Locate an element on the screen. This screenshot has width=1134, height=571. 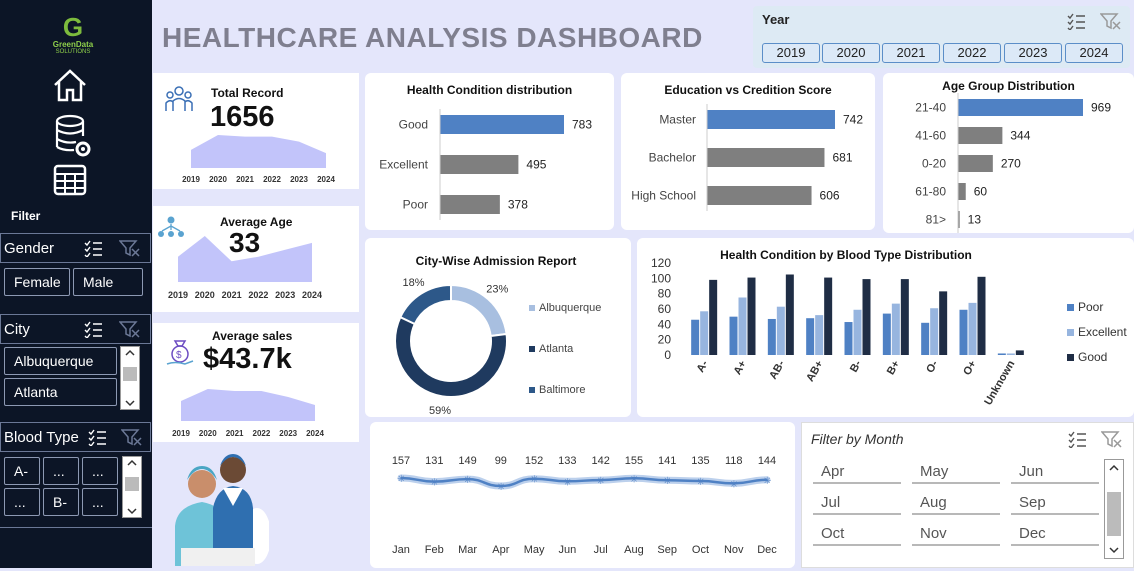
blood-chip: A- is located at coordinates (22, 471).